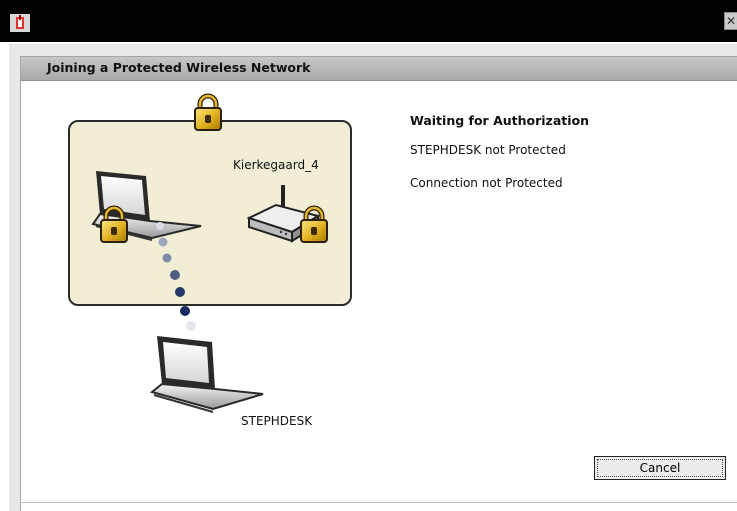  What do you see at coordinates (488, 150) in the screenshot?
I see `status-device-protection: STEPHDESK not Protected` at bounding box center [488, 150].